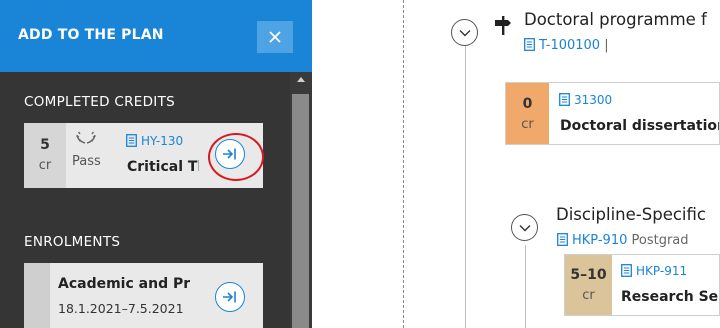 The width and height of the screenshot is (720, 328). I want to click on course-code-link: 31300, so click(585, 100).